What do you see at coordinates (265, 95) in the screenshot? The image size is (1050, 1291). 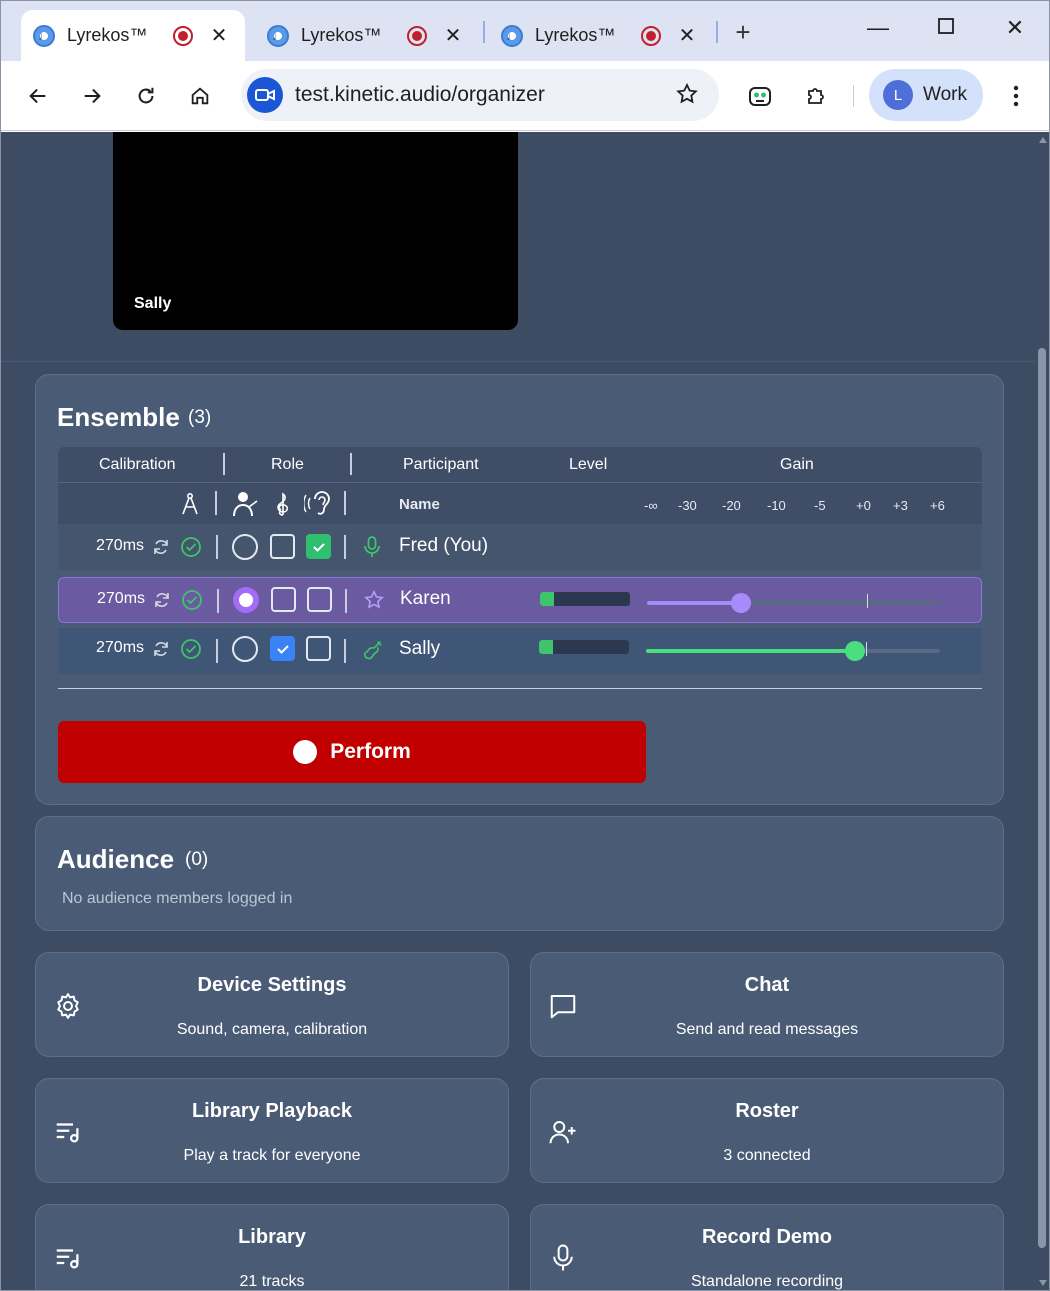 I see `camera-site-icon` at bounding box center [265, 95].